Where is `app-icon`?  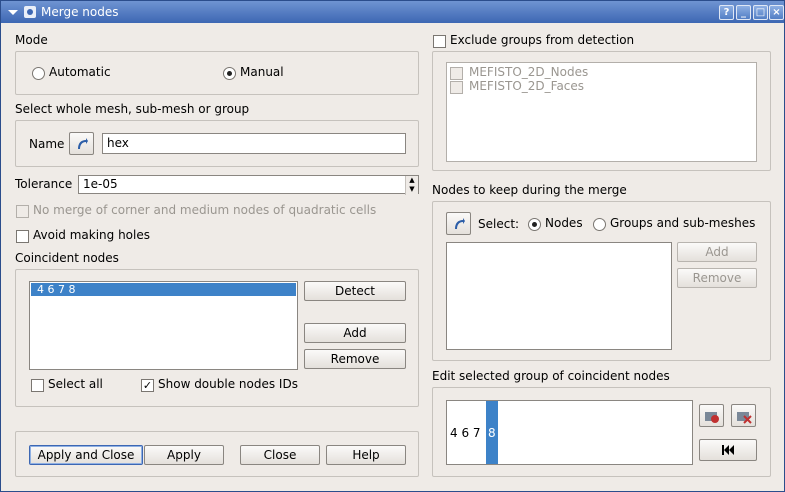
app-icon is located at coordinates (30, 12).